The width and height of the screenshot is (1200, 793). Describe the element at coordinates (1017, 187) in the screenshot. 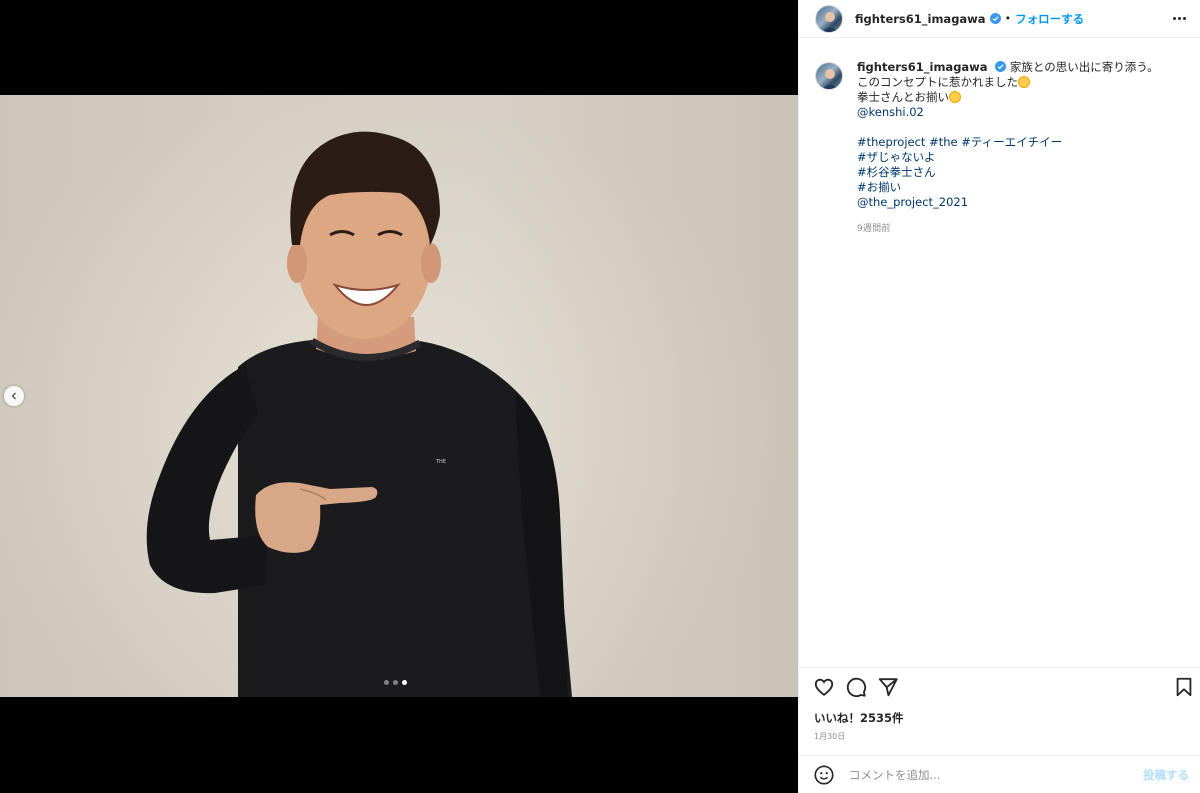

I see `hashtag-osoroi: #お揃い` at that location.